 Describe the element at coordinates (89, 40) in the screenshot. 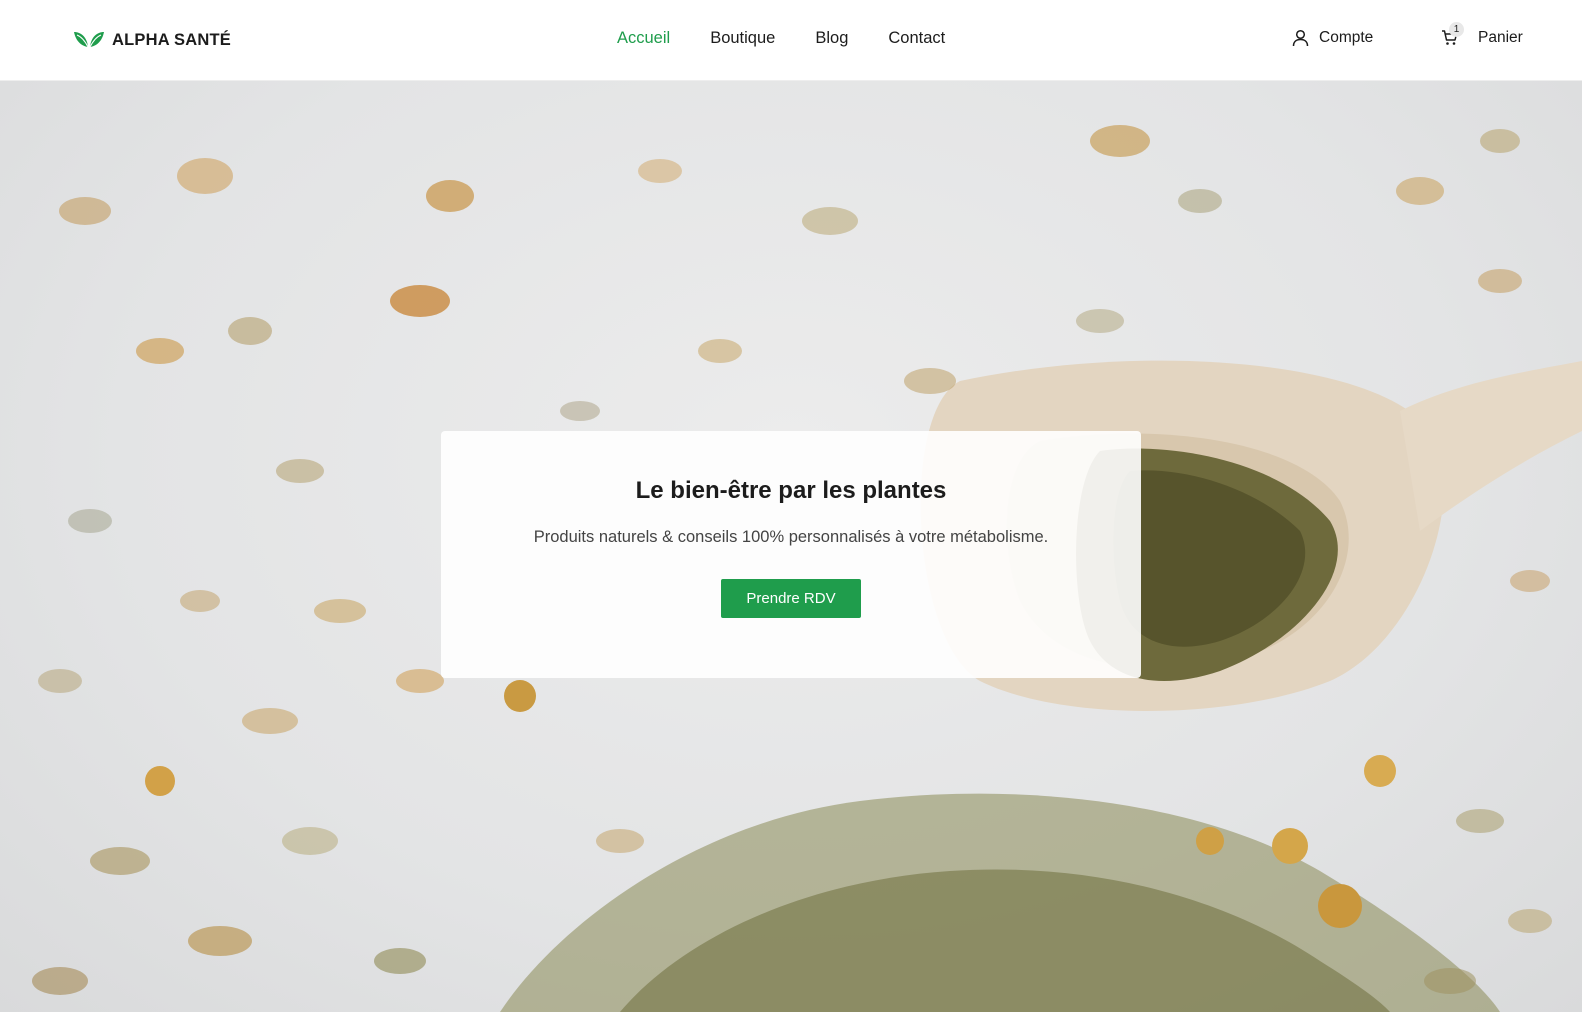

I see `leaf-icon` at that location.